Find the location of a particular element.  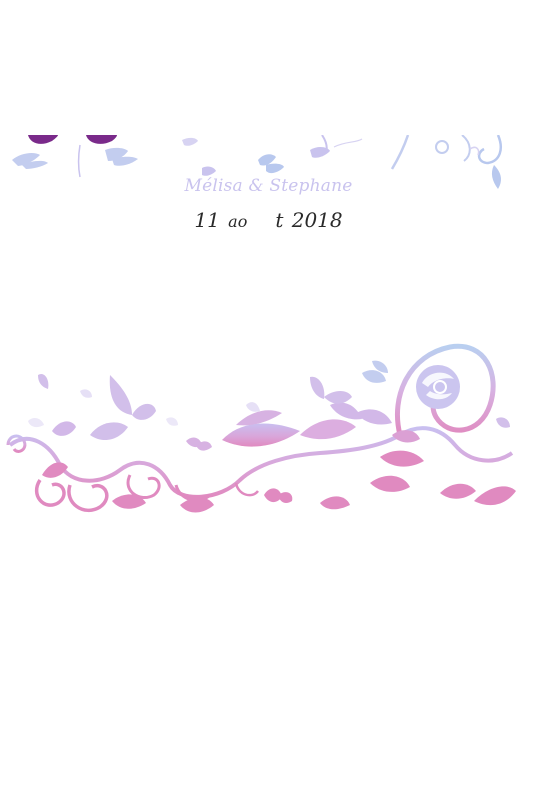

couple-names: Mélisa & Stephane is located at coordinates (268, 186).